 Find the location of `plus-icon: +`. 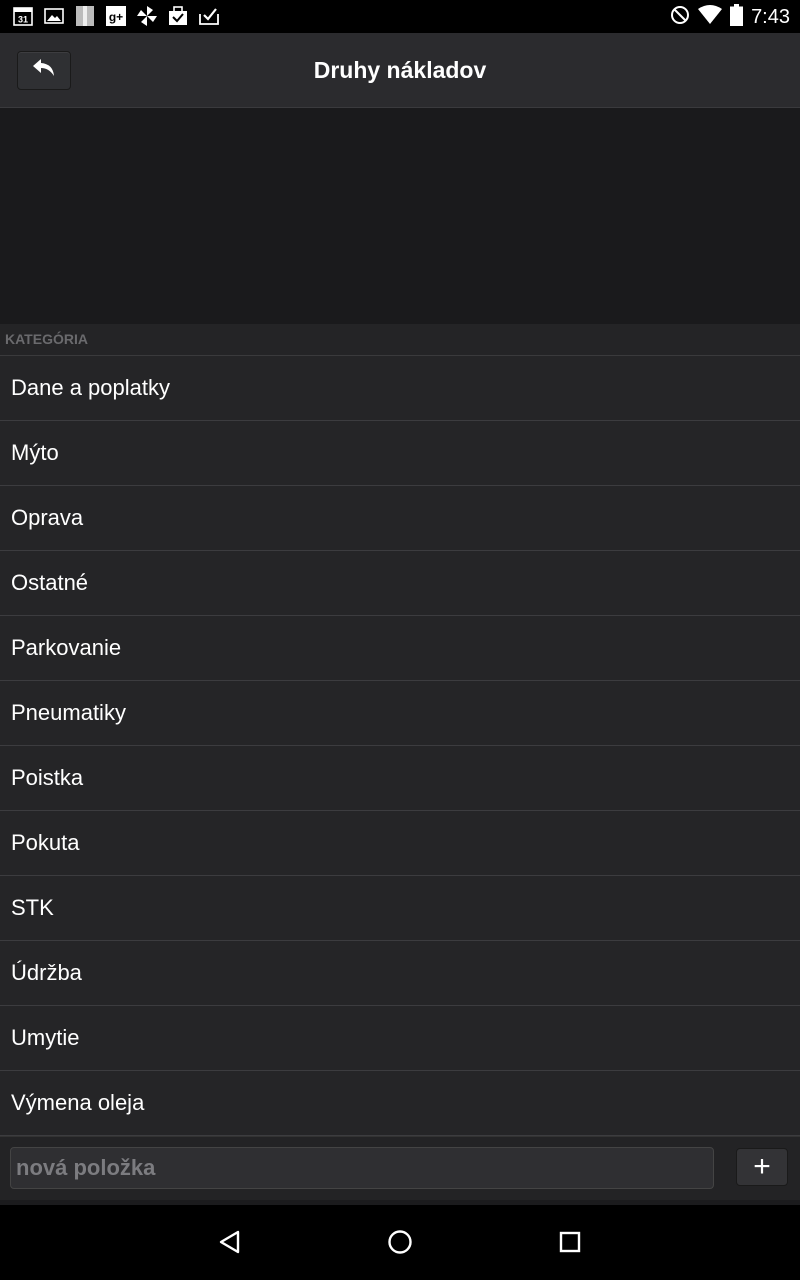

plus-icon: + is located at coordinates (762, 1166).